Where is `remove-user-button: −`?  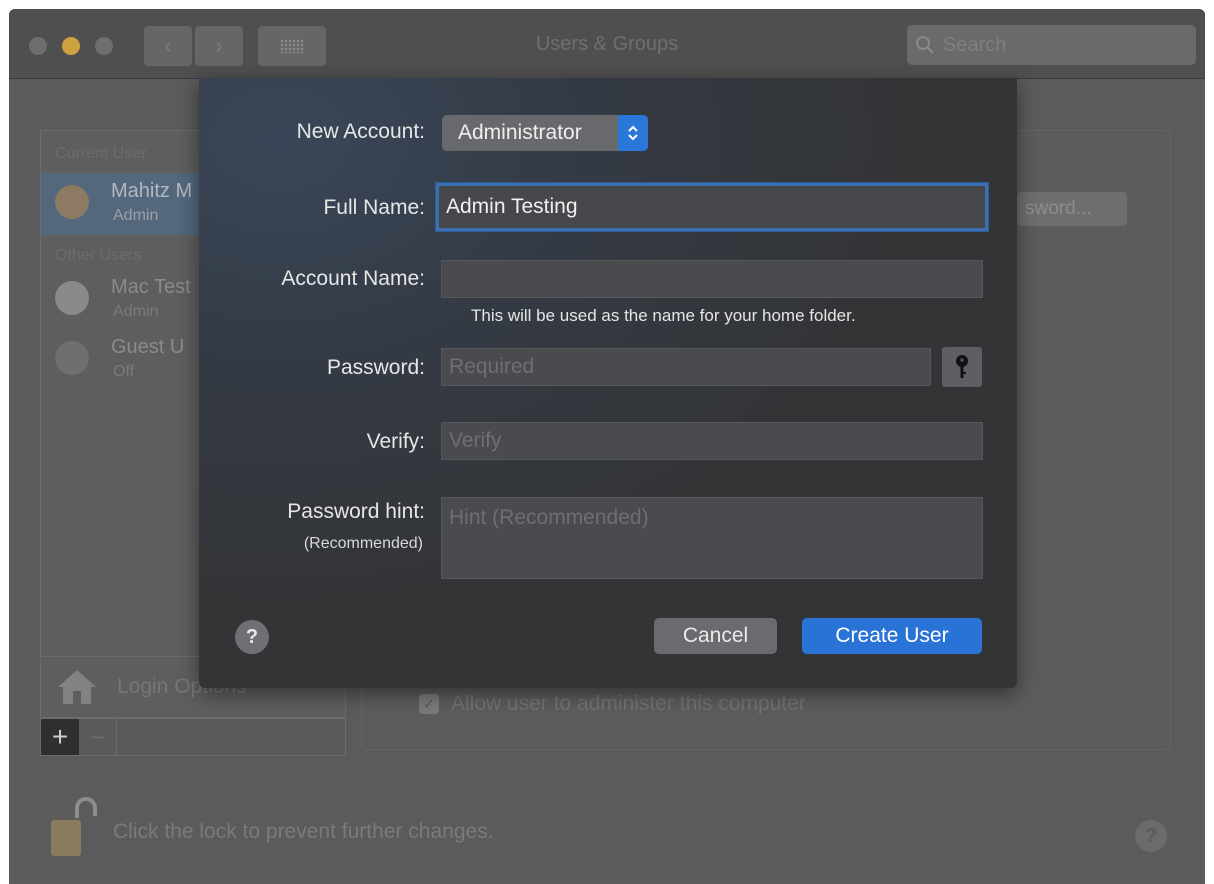
remove-user-button: − is located at coordinates (98, 737).